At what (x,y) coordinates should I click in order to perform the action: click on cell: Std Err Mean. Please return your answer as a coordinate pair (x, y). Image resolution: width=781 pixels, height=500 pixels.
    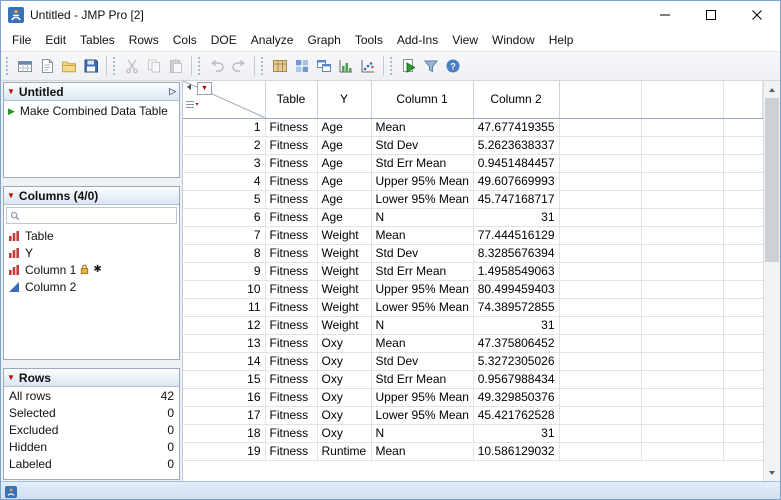
    Looking at the image, I should click on (422, 163).